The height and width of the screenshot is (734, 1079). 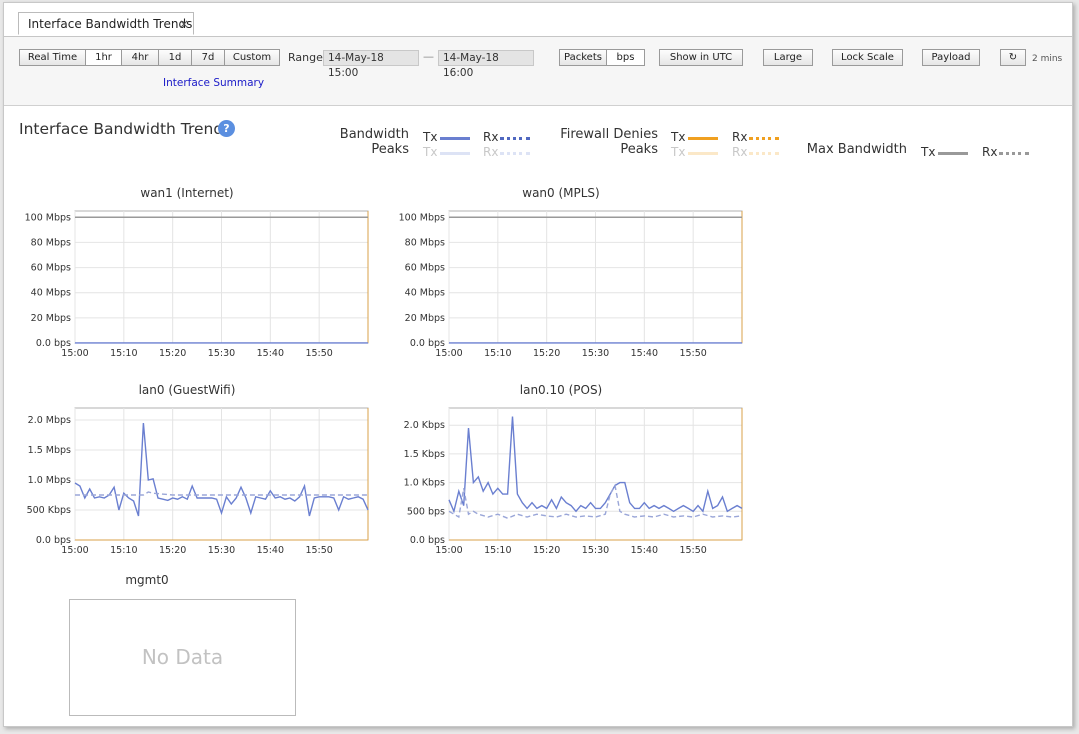 What do you see at coordinates (990, 152) in the screenshot?
I see `legend-max-rx: Rx` at bounding box center [990, 152].